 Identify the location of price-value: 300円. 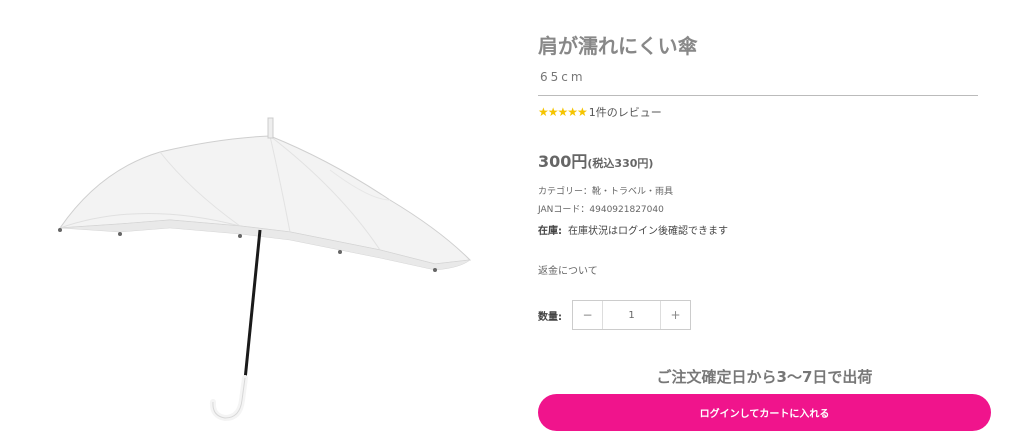
(563, 161).